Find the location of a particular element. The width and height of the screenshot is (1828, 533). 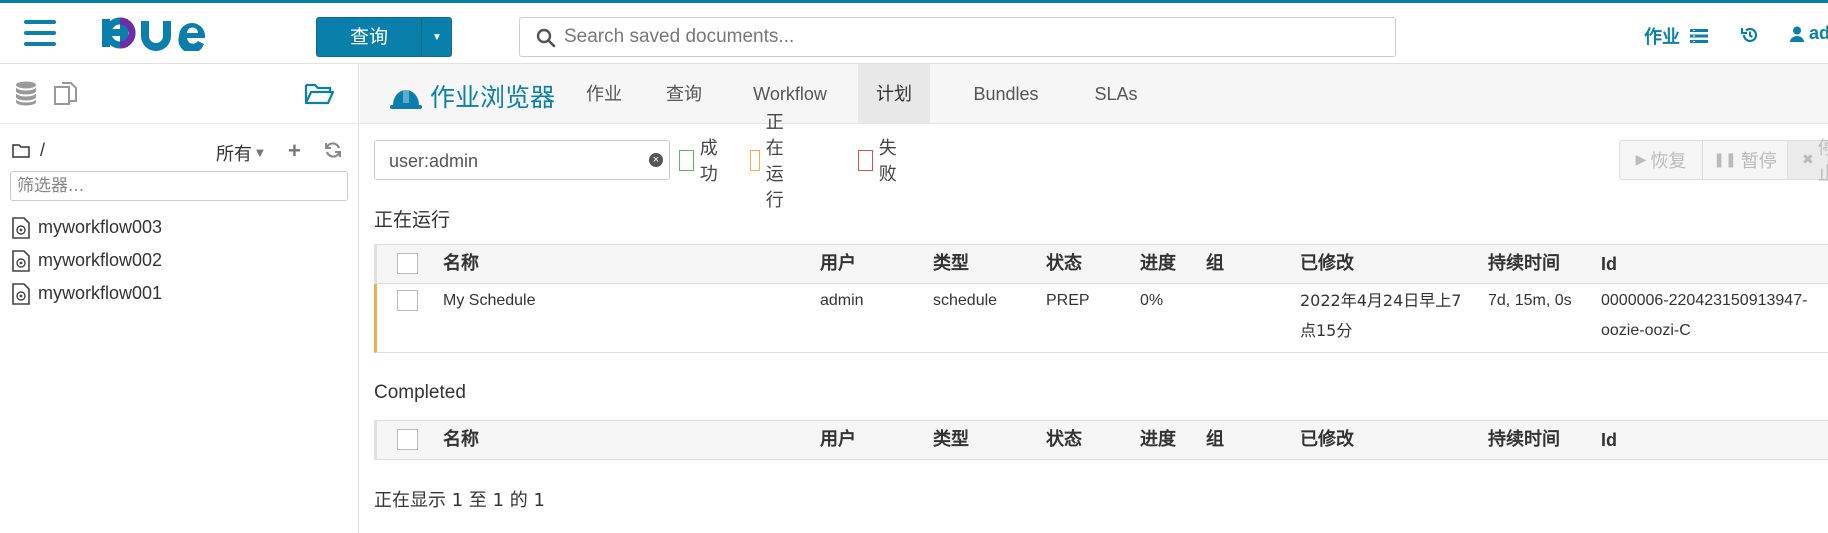

file-name: myworkflow001 is located at coordinates (100, 293).